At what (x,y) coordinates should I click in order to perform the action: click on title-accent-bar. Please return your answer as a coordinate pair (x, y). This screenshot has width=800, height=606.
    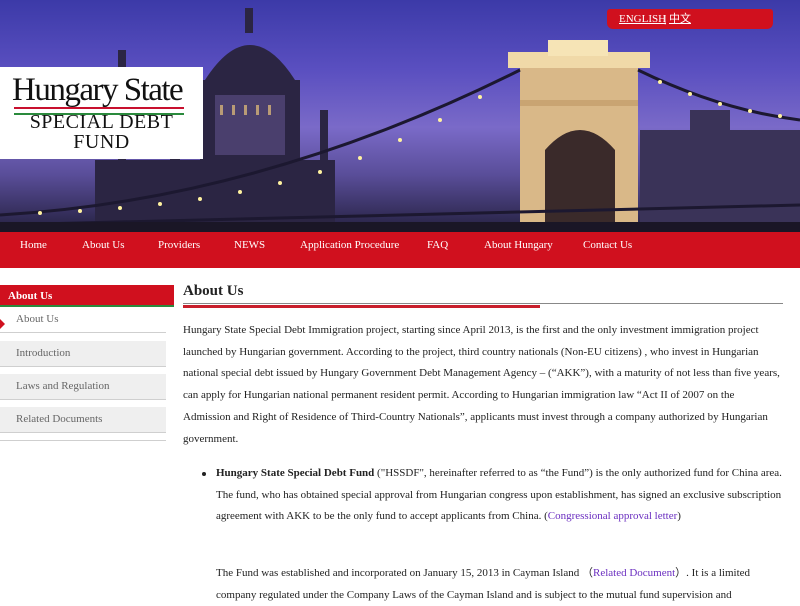
    Looking at the image, I should click on (361, 306).